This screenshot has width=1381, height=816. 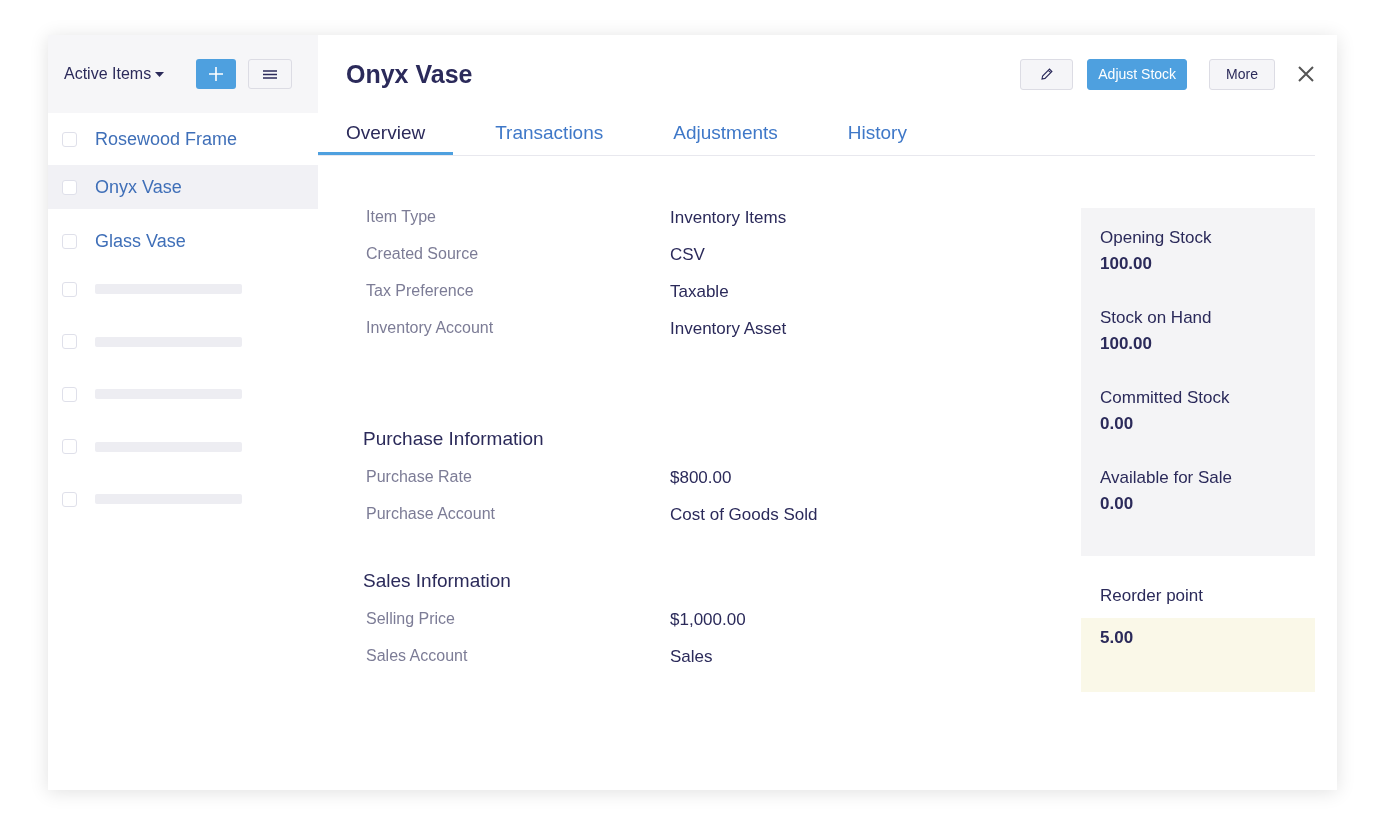 What do you see at coordinates (430, 328) in the screenshot?
I see `field-label: Inventory Account` at bounding box center [430, 328].